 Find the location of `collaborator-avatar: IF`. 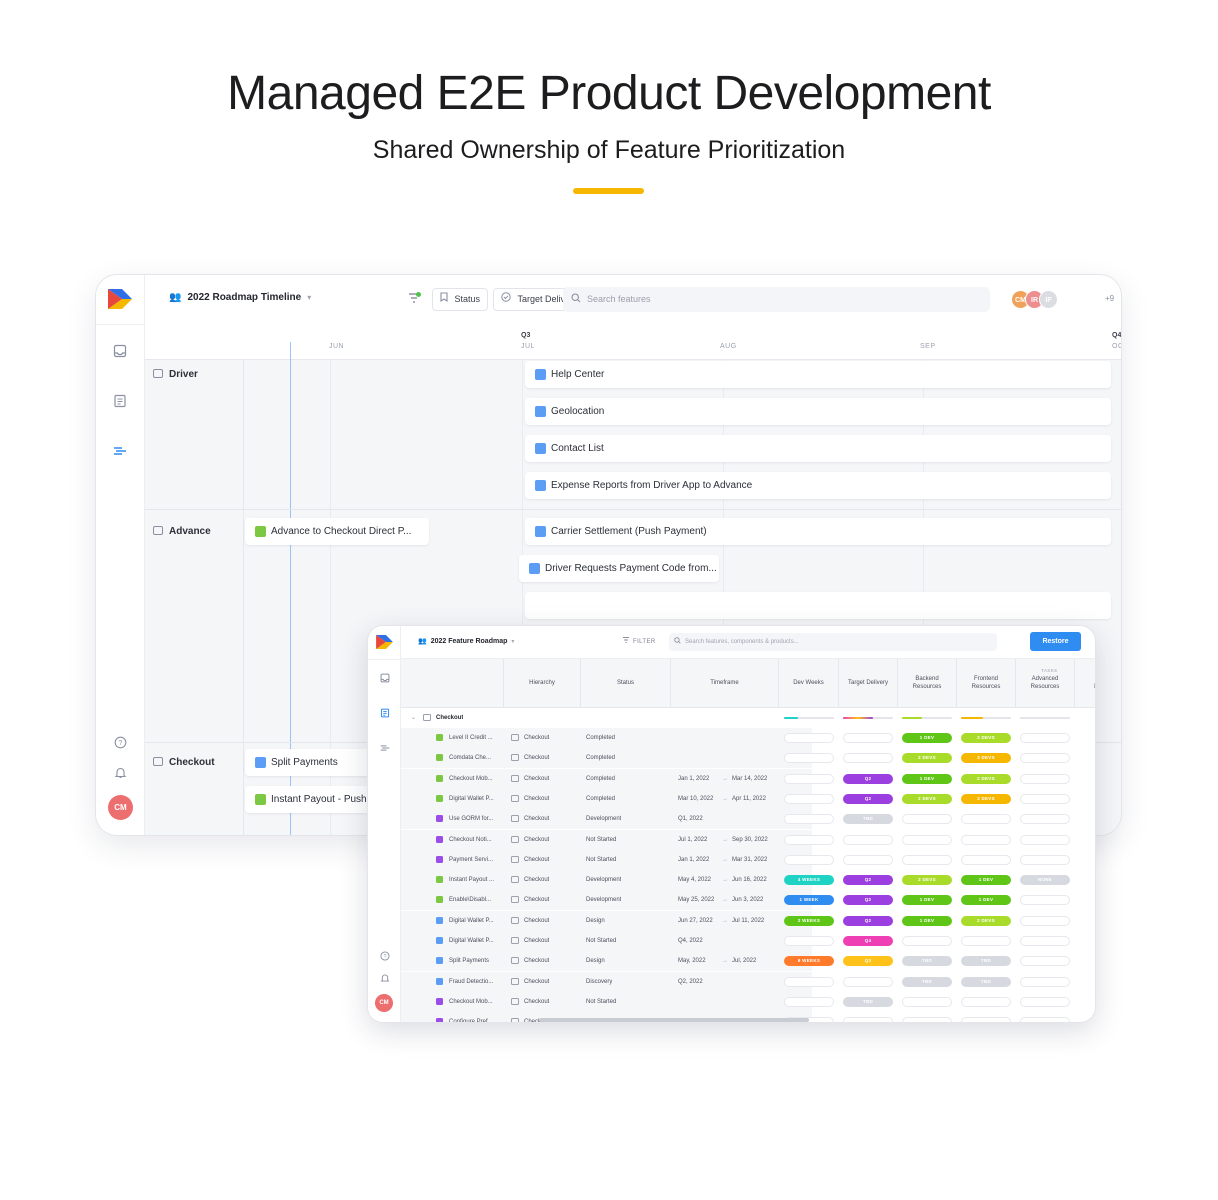

collaborator-avatar: IF is located at coordinates (1048, 299).